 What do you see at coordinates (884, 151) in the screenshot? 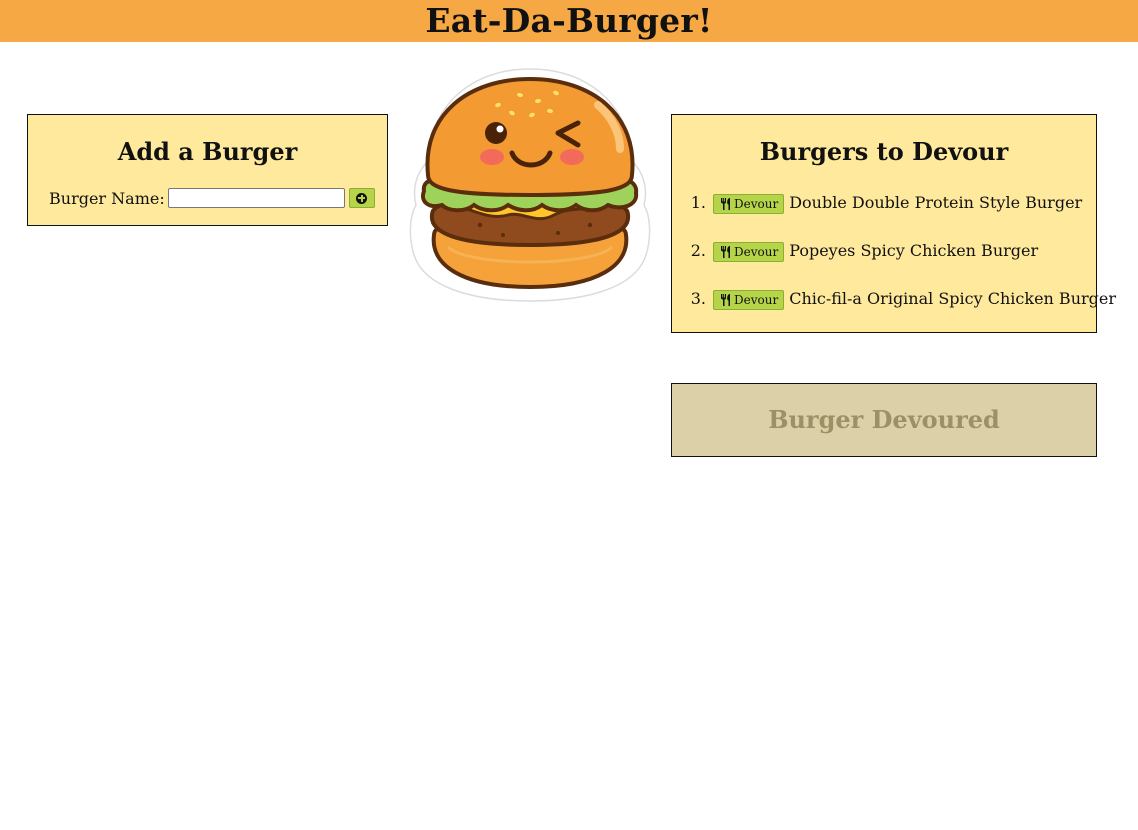
I see `burgers-to-devour-title: Burgers to Devour` at bounding box center [884, 151].